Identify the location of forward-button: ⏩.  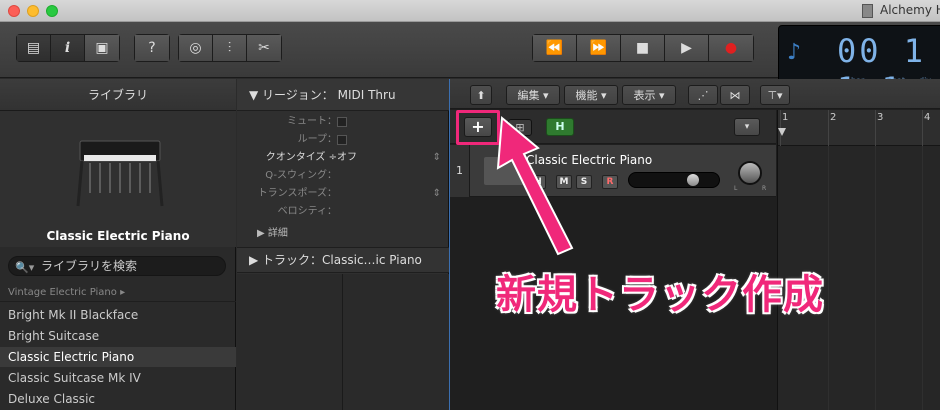
(599, 48).